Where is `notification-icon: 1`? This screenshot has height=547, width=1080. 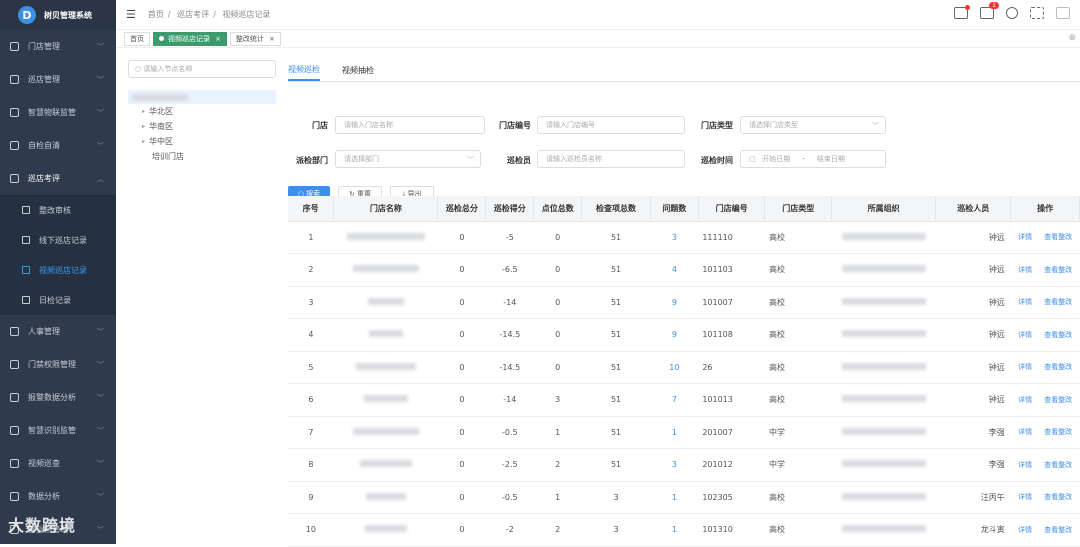 notification-icon: 1 is located at coordinates (989, 10).